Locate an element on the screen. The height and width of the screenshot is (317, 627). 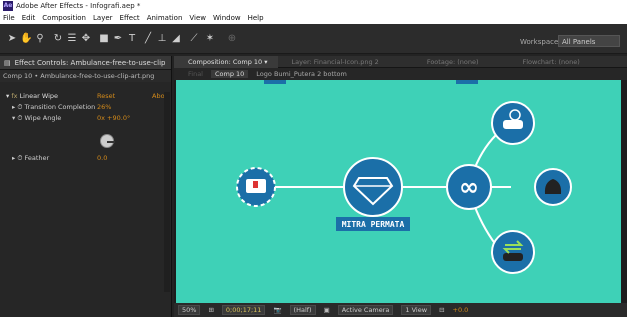
camera-tool-icon: ☰ is located at coordinates (72, 39).